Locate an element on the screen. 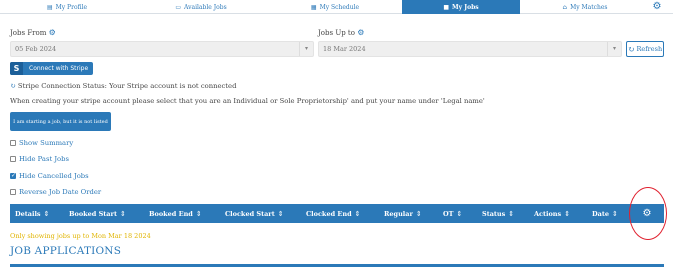  refresh-icon: ↻ is located at coordinates (631, 49).